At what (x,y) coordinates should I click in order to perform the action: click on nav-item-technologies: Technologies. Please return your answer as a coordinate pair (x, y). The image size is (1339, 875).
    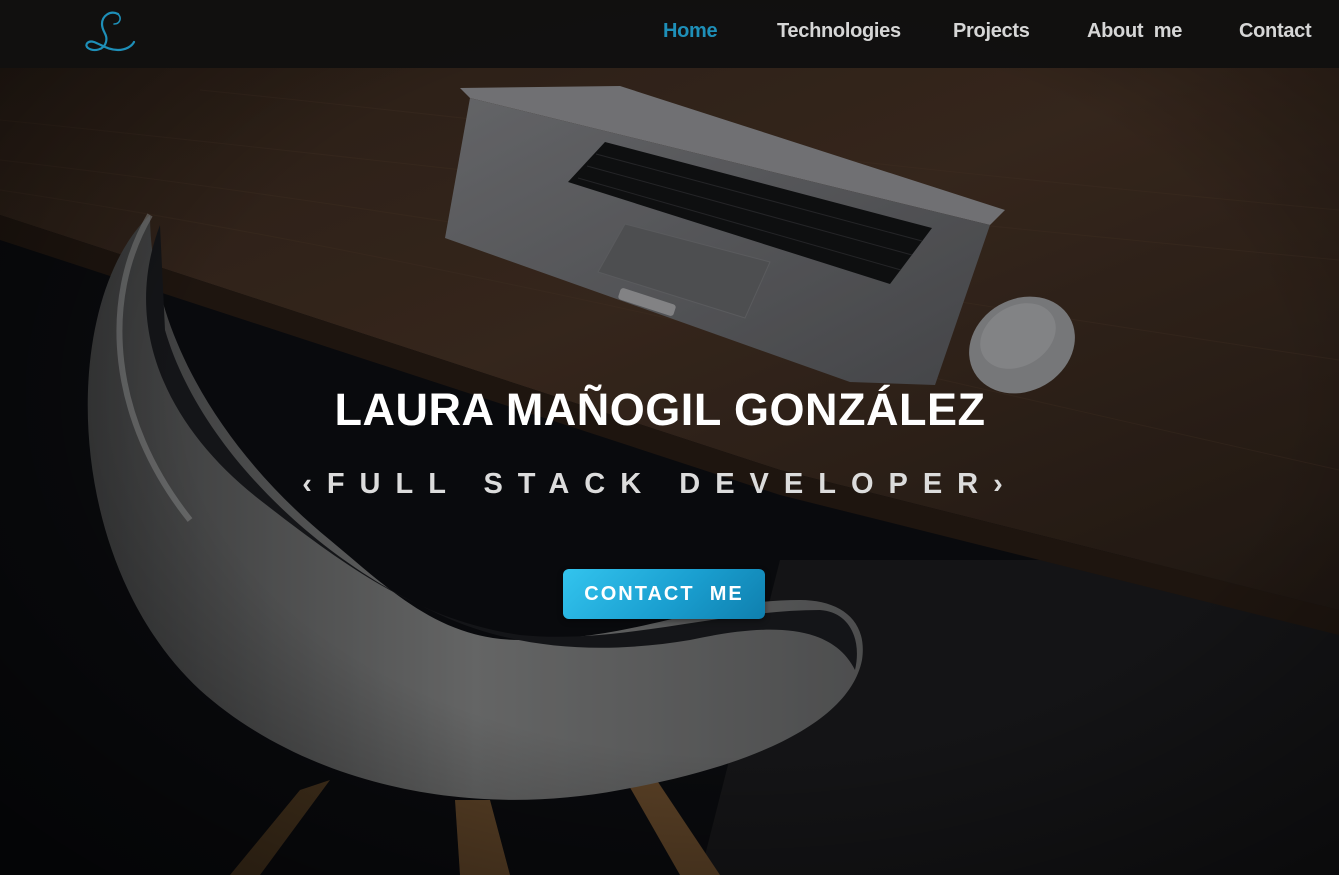
    Looking at the image, I should click on (839, 31).